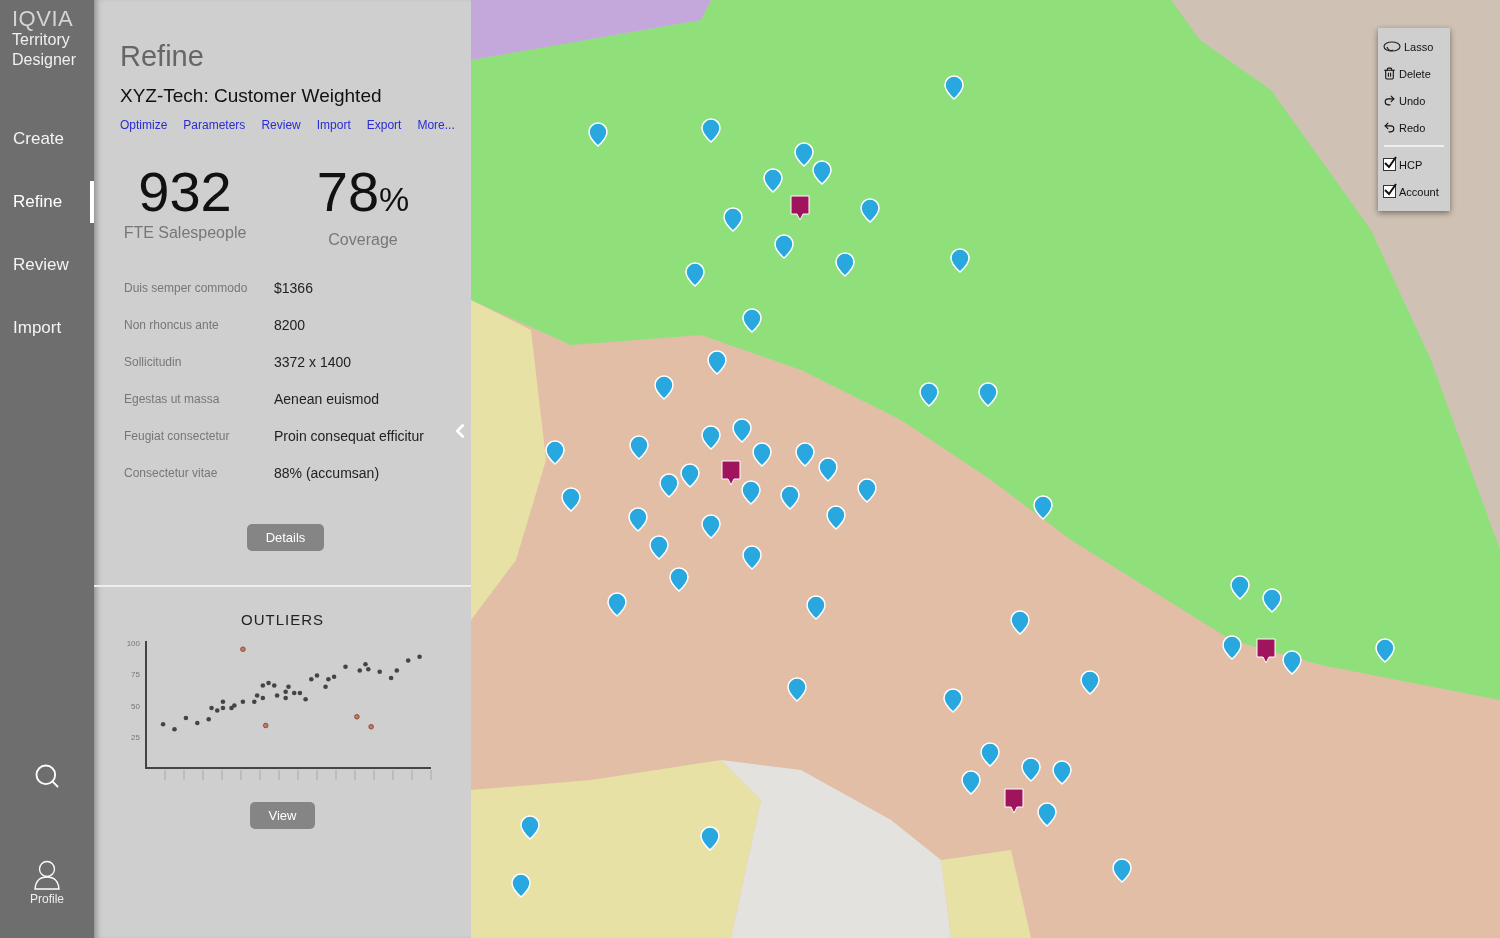 The width and height of the screenshot is (1500, 938). Describe the element at coordinates (47, 776) in the screenshot. I see `search-icon` at that location.